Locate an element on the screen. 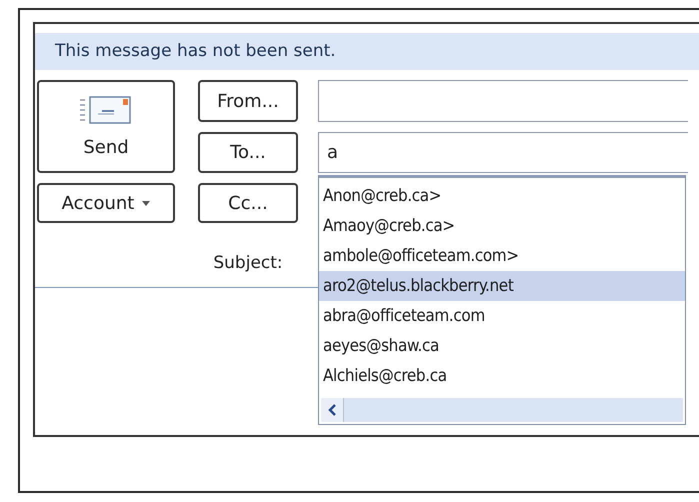  from-field is located at coordinates (503, 101).